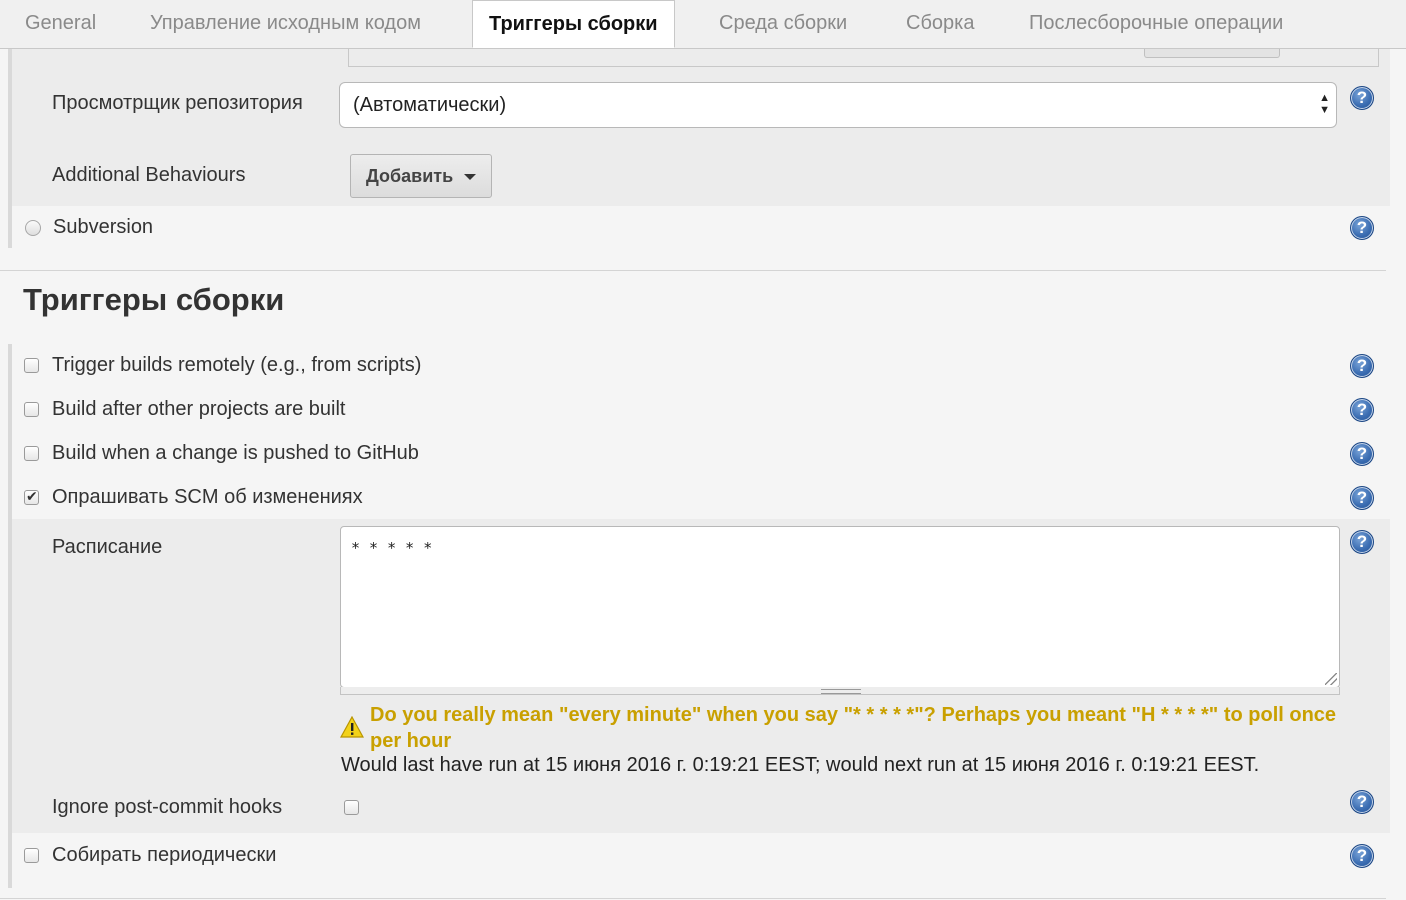  What do you see at coordinates (351, 807) in the screenshot?
I see `ignore-hooks-checkbox` at bounding box center [351, 807].